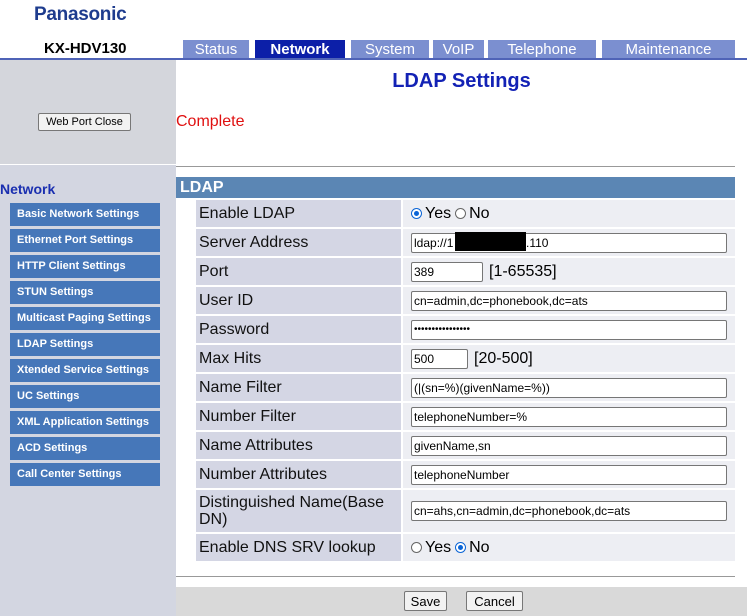  Describe the element at coordinates (28, 189) in the screenshot. I see `sidebar-section-heading: Network` at that location.